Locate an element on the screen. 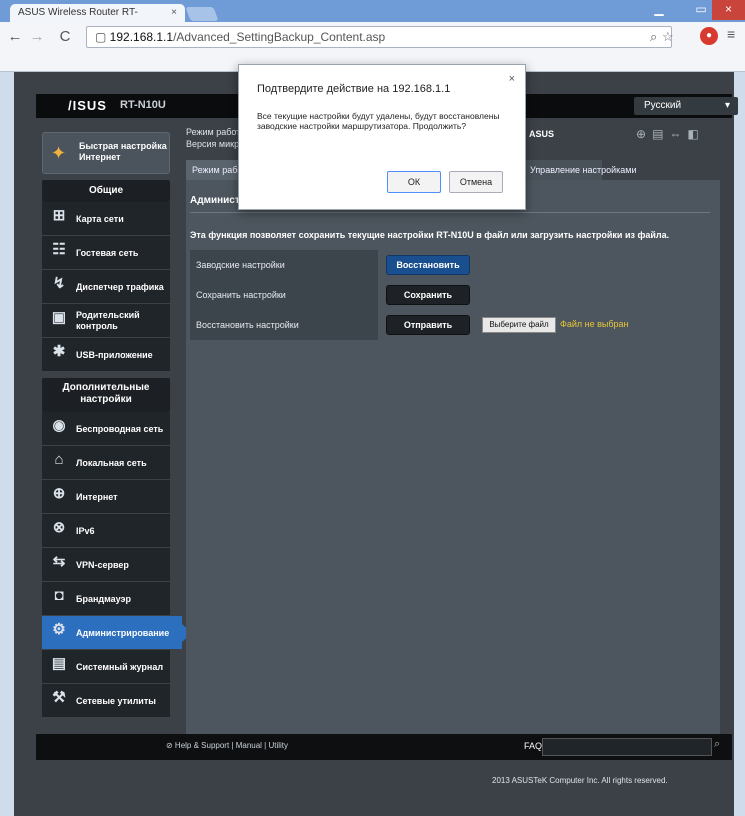  sidebar-item: ⇆ VPN-сервер is located at coordinates (106, 565).